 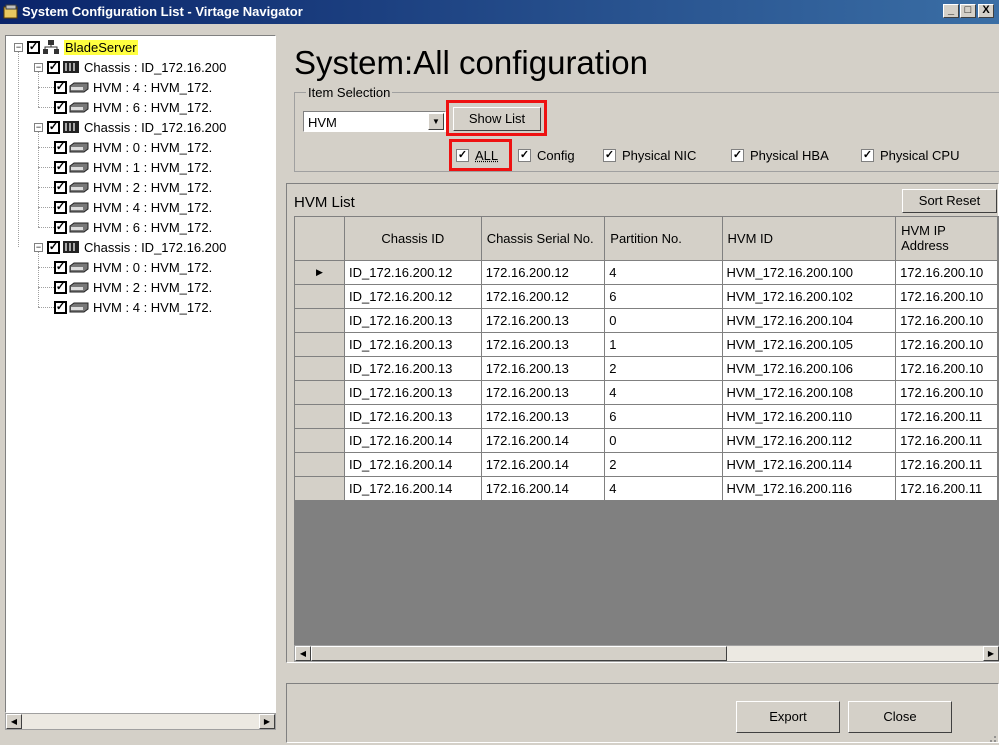 I want to click on tree-node-hvm: ✓ HVM : 2 : HVM_172., so click(x=133, y=287).